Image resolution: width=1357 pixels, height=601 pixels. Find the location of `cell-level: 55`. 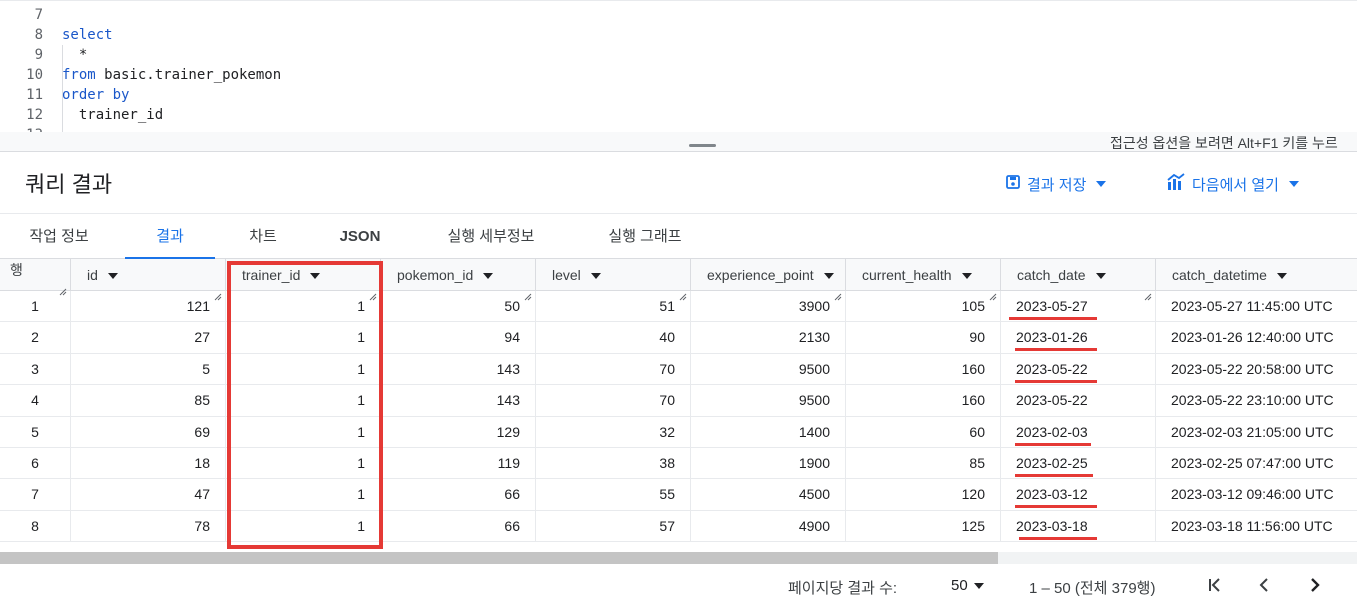

cell-level: 55 is located at coordinates (613, 495).